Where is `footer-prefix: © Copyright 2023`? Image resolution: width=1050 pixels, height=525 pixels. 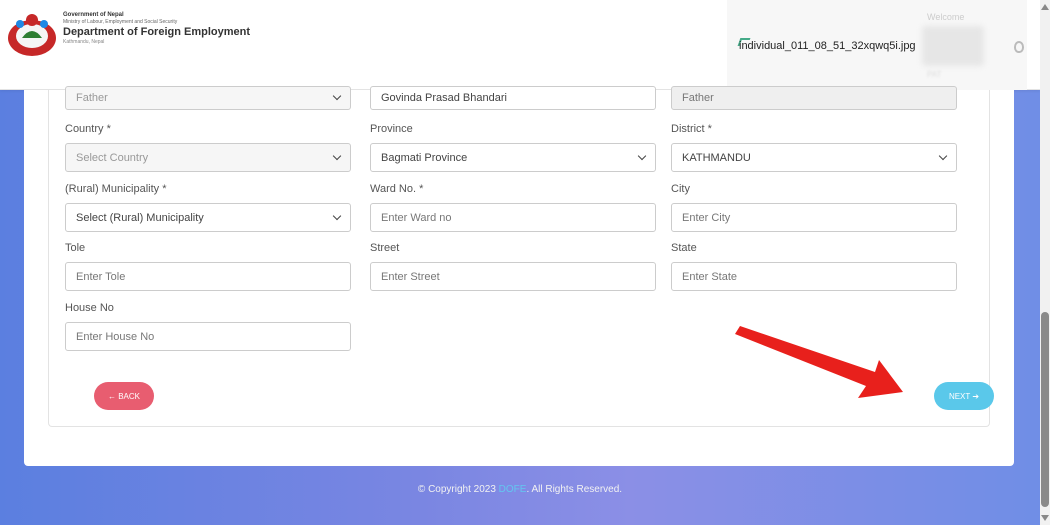
footer-prefix: © Copyright 2023 is located at coordinates (456, 489).